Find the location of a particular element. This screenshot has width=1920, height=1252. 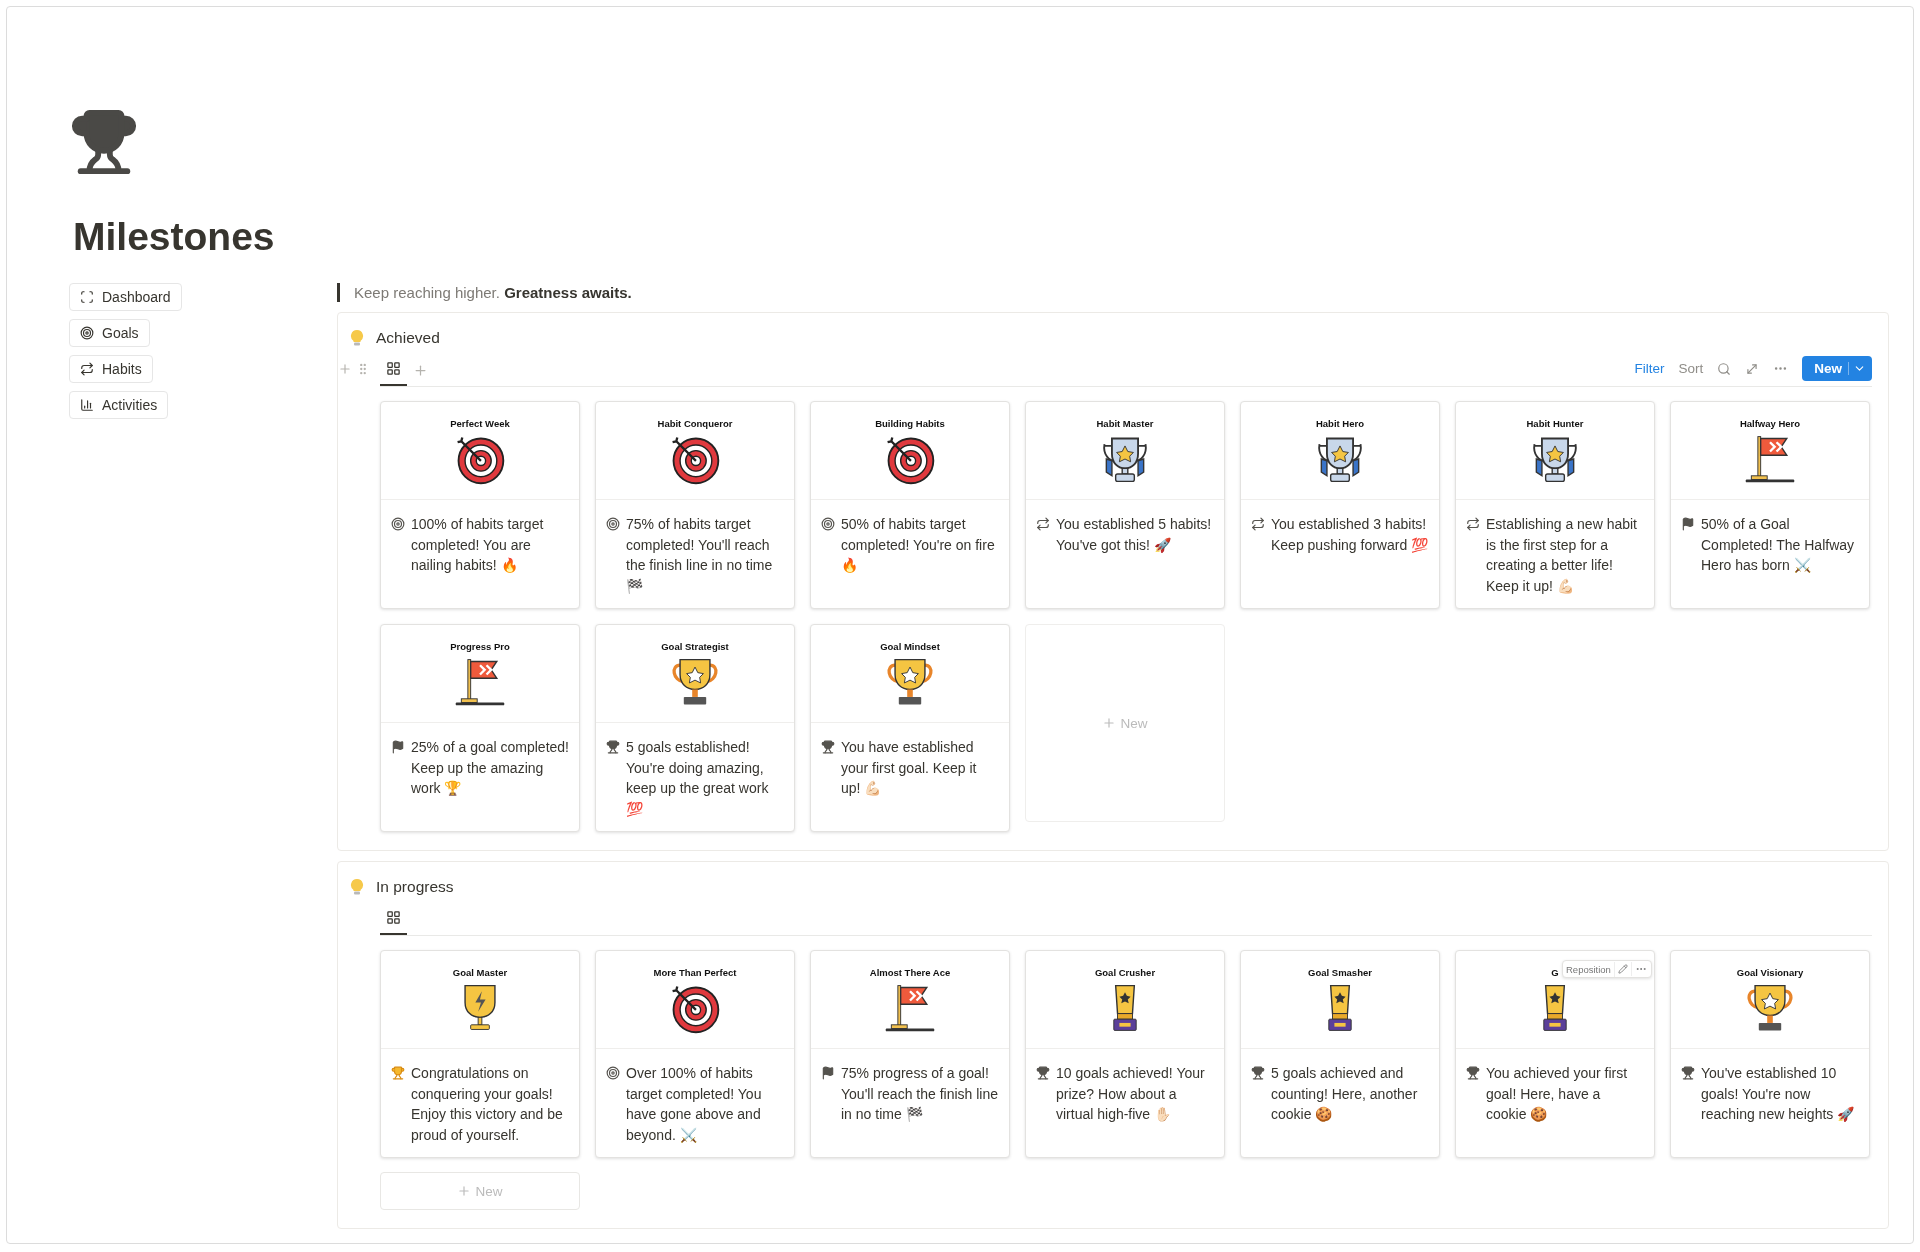

add-view-icon is located at coordinates (420, 370).